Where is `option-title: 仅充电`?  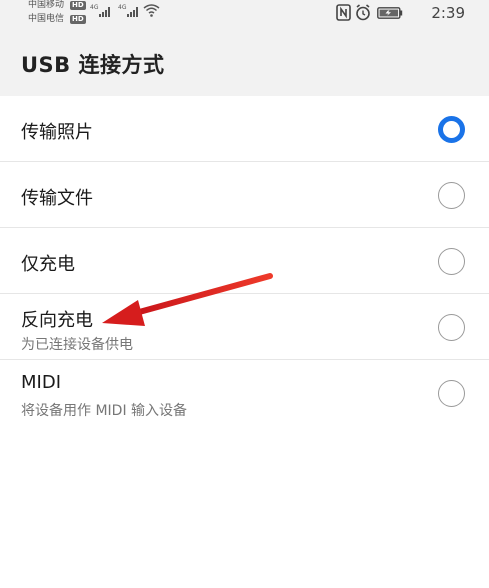 option-title: 仅充电 is located at coordinates (48, 264).